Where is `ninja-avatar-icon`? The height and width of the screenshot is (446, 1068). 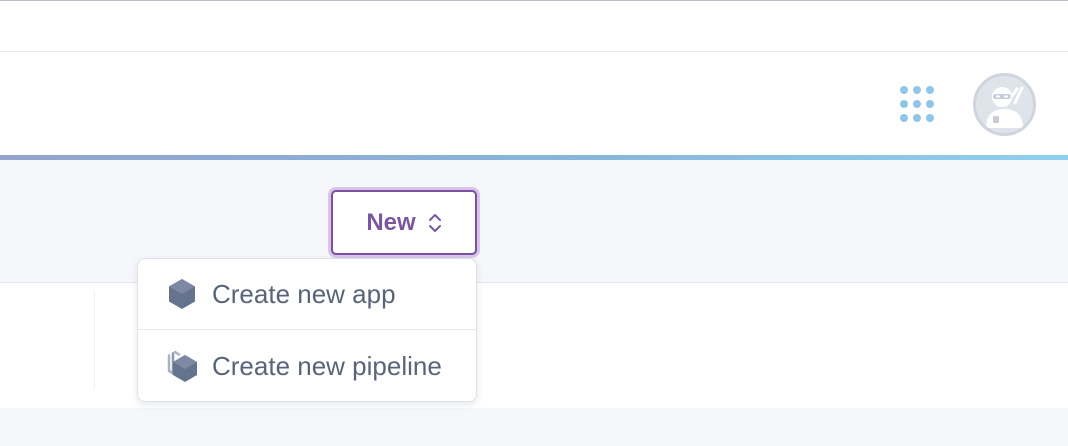 ninja-avatar-icon is located at coordinates (1004, 104).